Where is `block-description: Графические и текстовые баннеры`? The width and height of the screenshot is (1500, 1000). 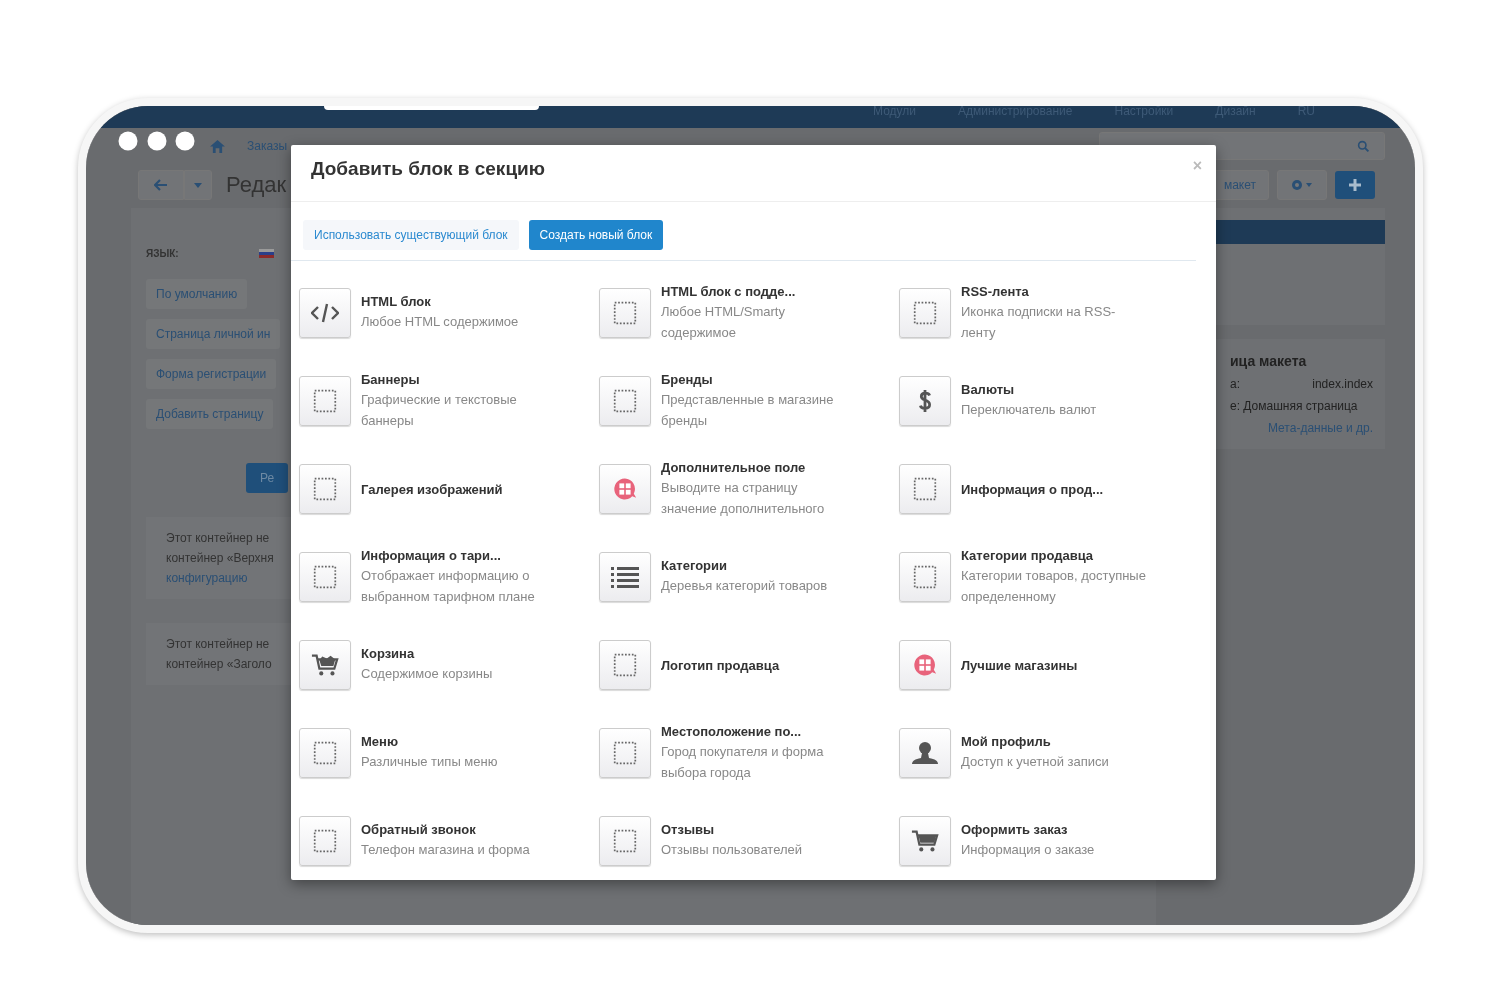
block-description: Графические и текстовые баннеры is located at coordinates (439, 410).